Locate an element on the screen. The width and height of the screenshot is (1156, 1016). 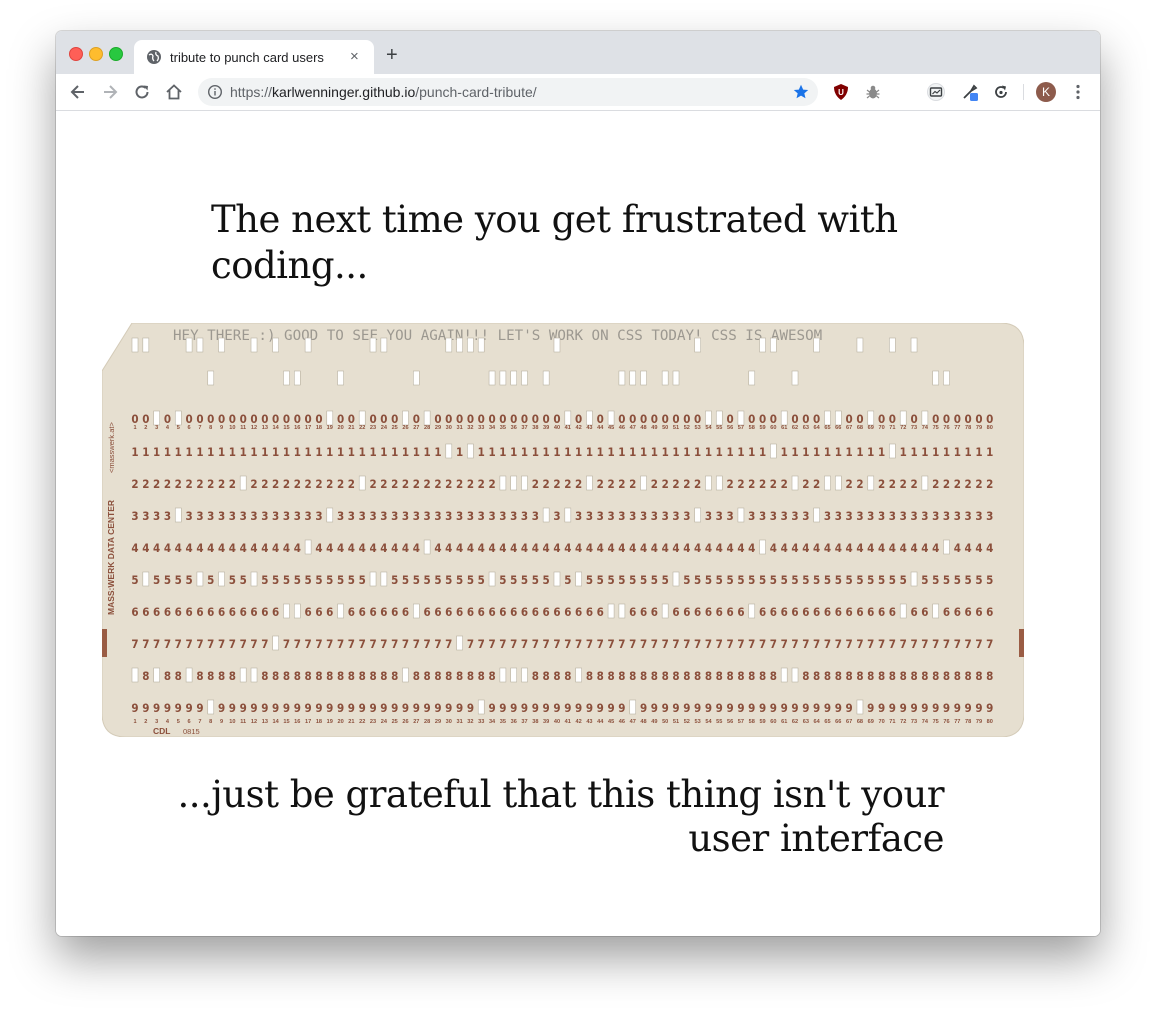
tab-active: tribute to punch card users × is located at coordinates (254, 57).